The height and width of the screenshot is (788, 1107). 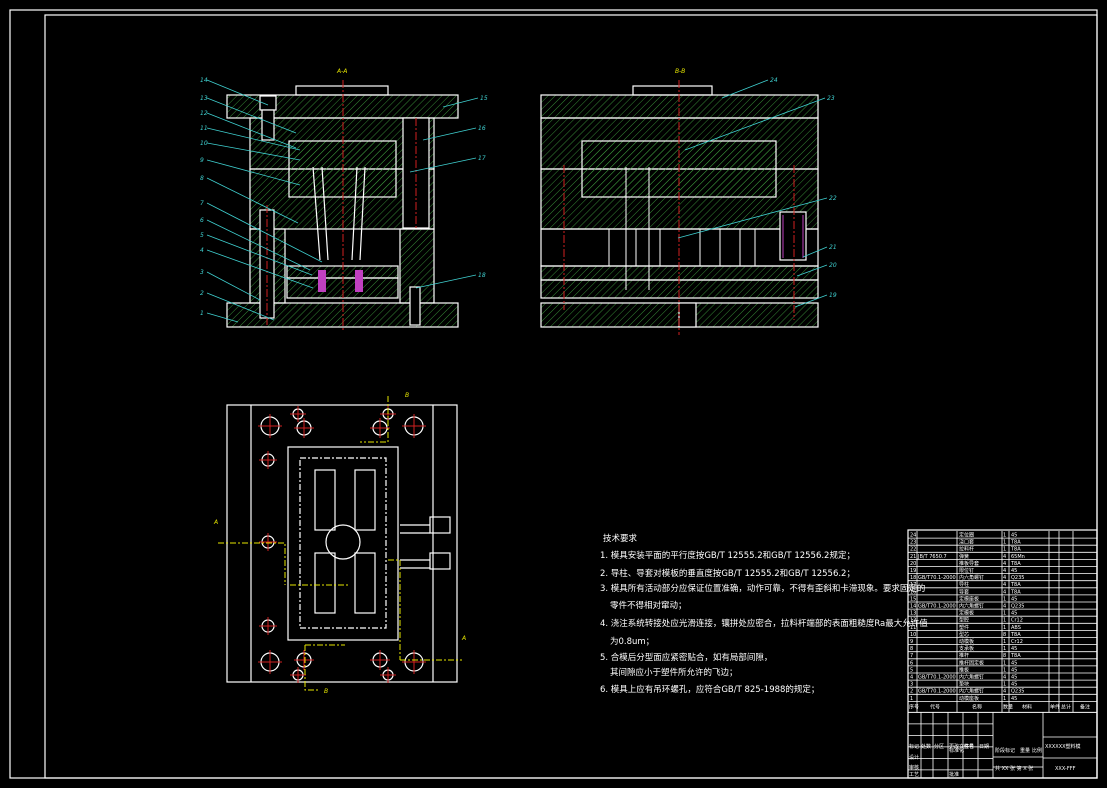 I want to click on bom-row: 12 型腔 1 Cr12, so click(x=1002, y=620).